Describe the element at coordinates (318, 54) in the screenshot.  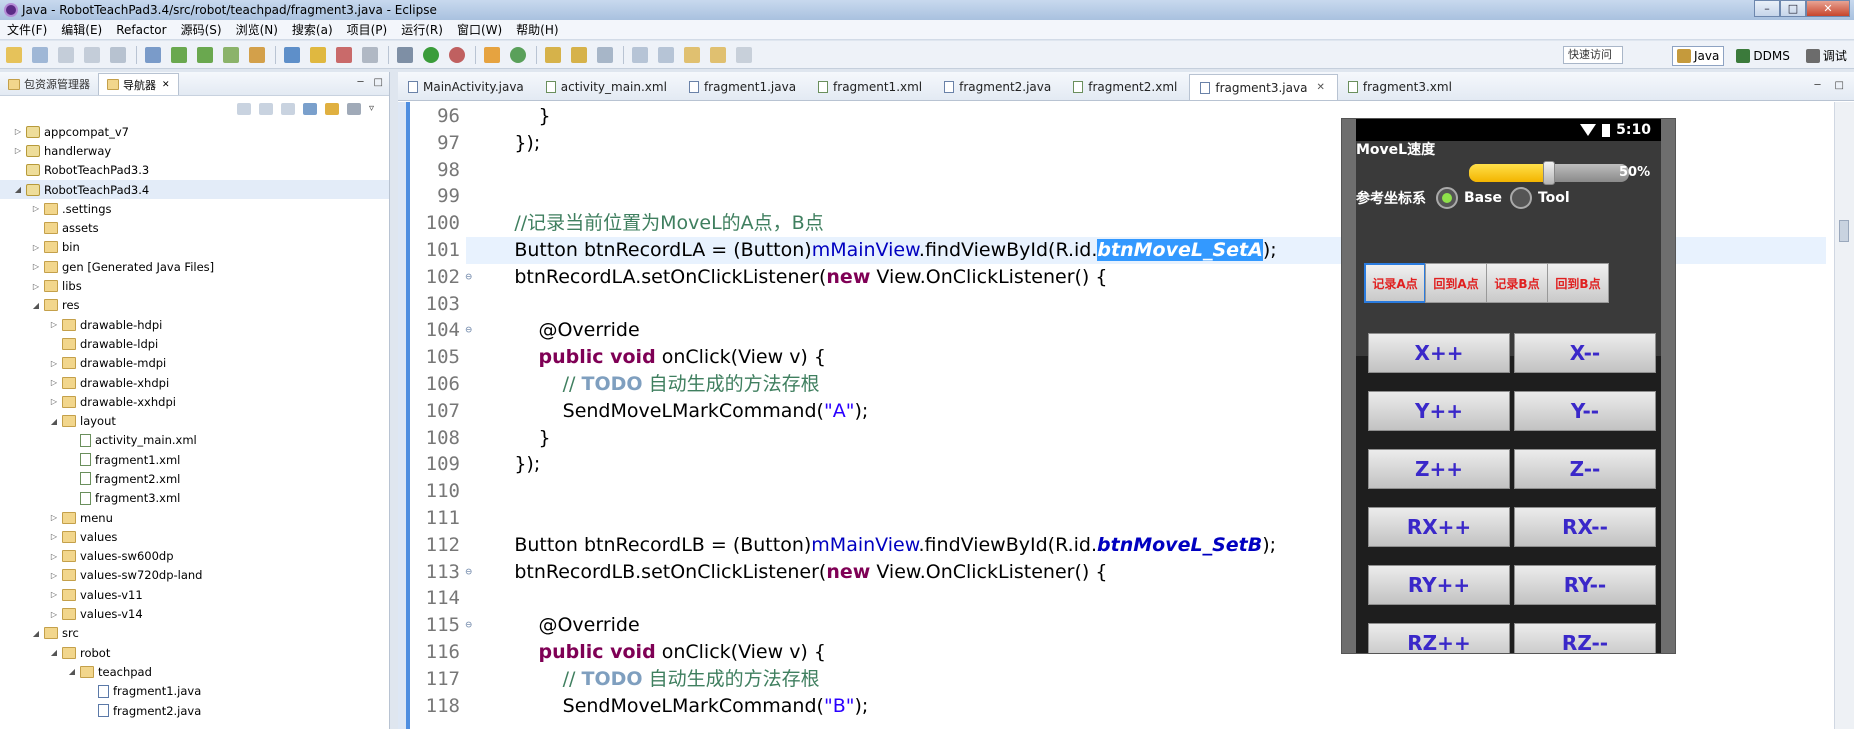
I see `pencil-icon` at that location.